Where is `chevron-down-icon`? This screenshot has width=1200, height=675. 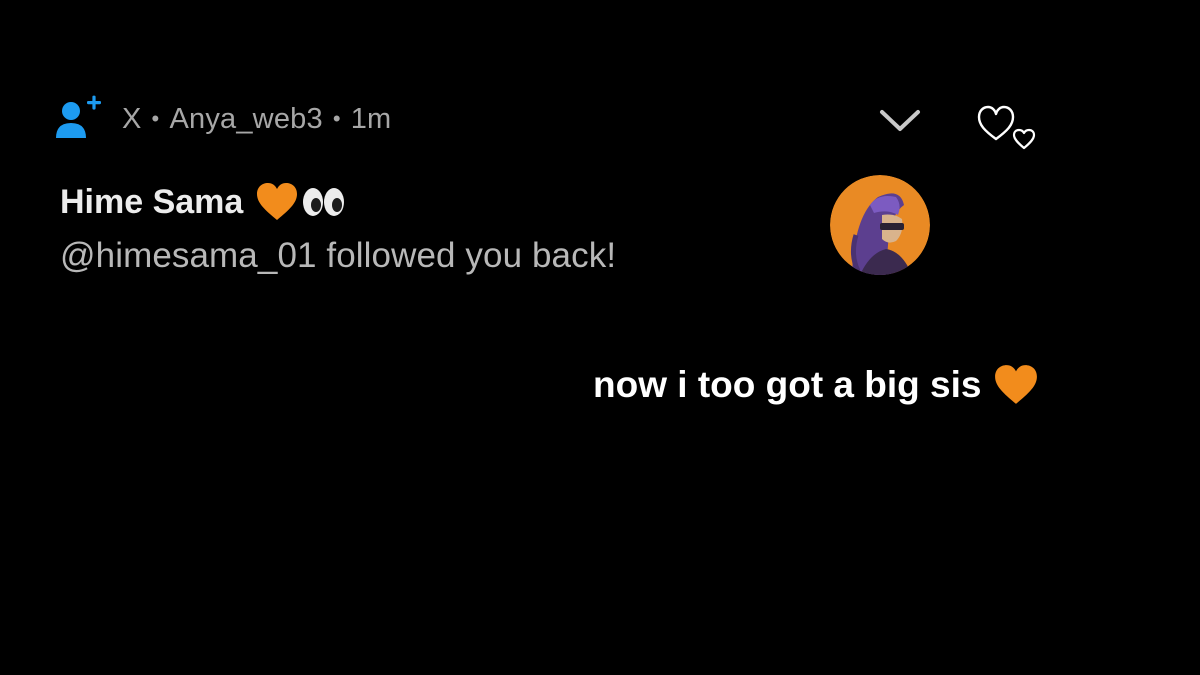
chevron-down-icon is located at coordinates (900, 120).